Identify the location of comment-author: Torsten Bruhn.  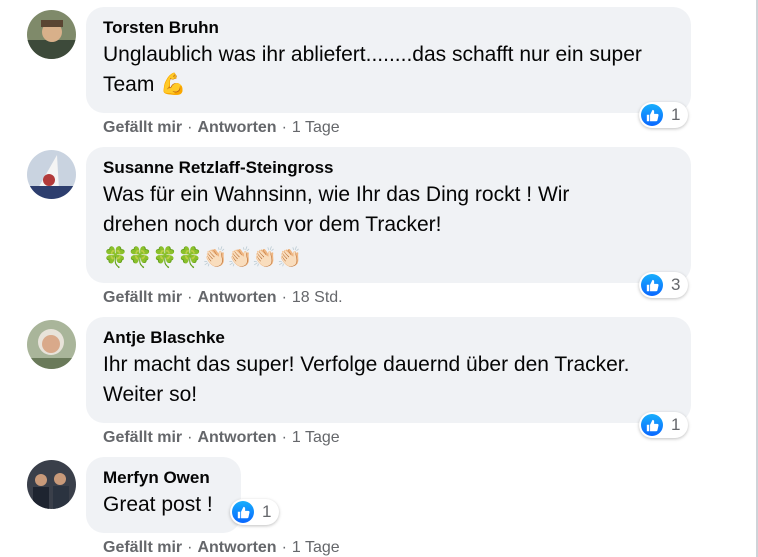
(388, 28).